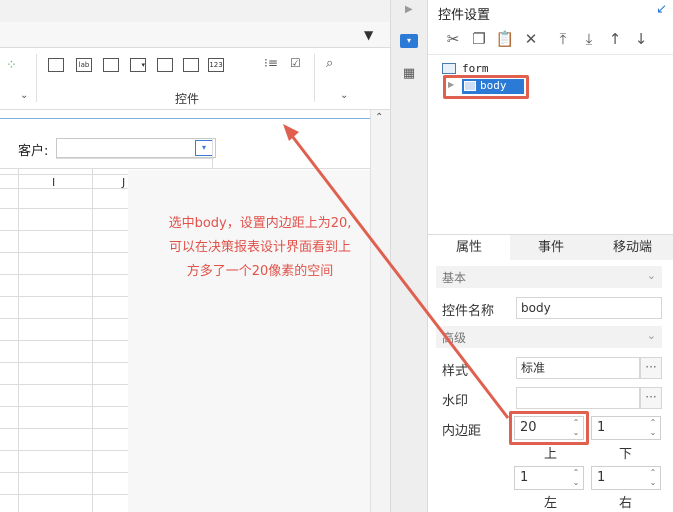  Describe the element at coordinates (344, 95) in the screenshot. I see `ribbon-group-collapse-icon: ⌄` at that location.